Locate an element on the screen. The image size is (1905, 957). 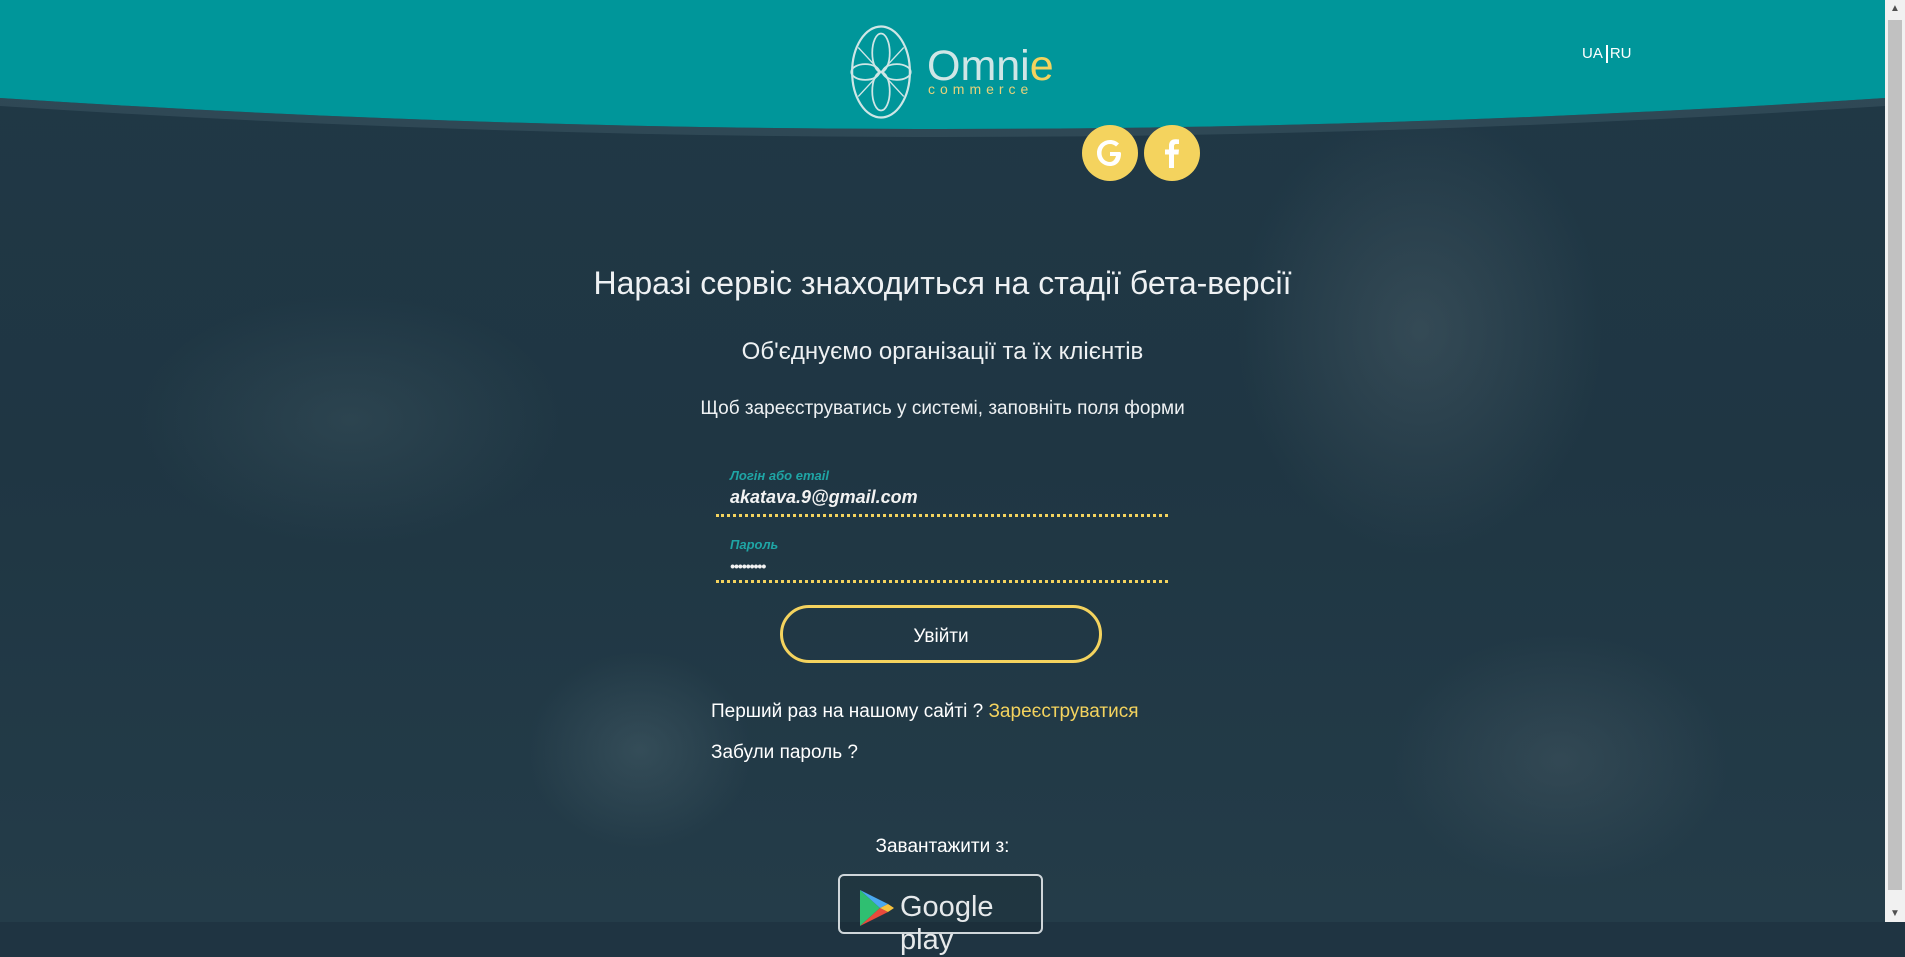
forgot-password-link: Забули пароль ? is located at coordinates (784, 753).